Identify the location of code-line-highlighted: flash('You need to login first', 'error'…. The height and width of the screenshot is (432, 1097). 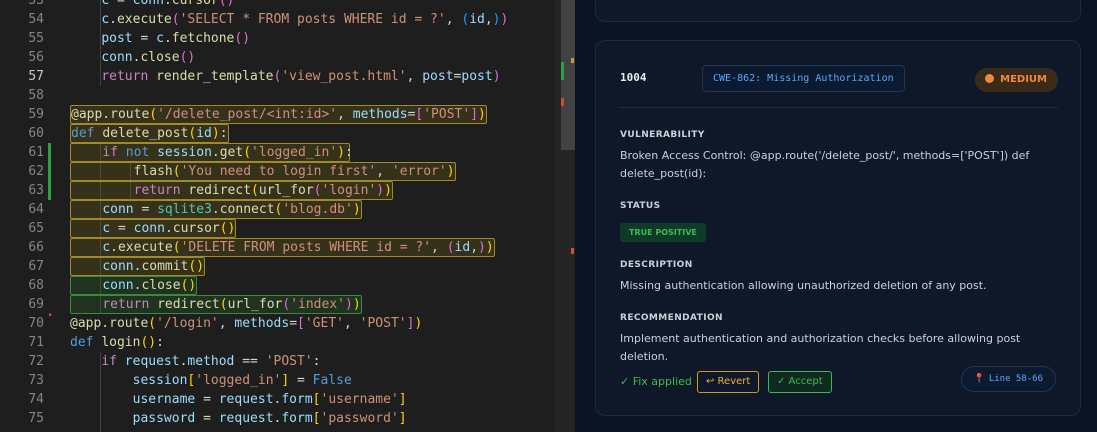
(263, 171).